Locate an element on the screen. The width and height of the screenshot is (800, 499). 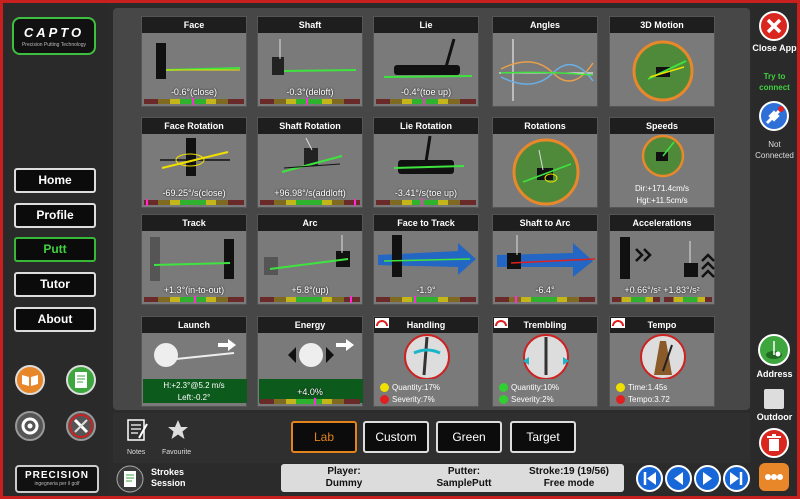
tile-value: -6.4° is located at coordinates (545, 290).